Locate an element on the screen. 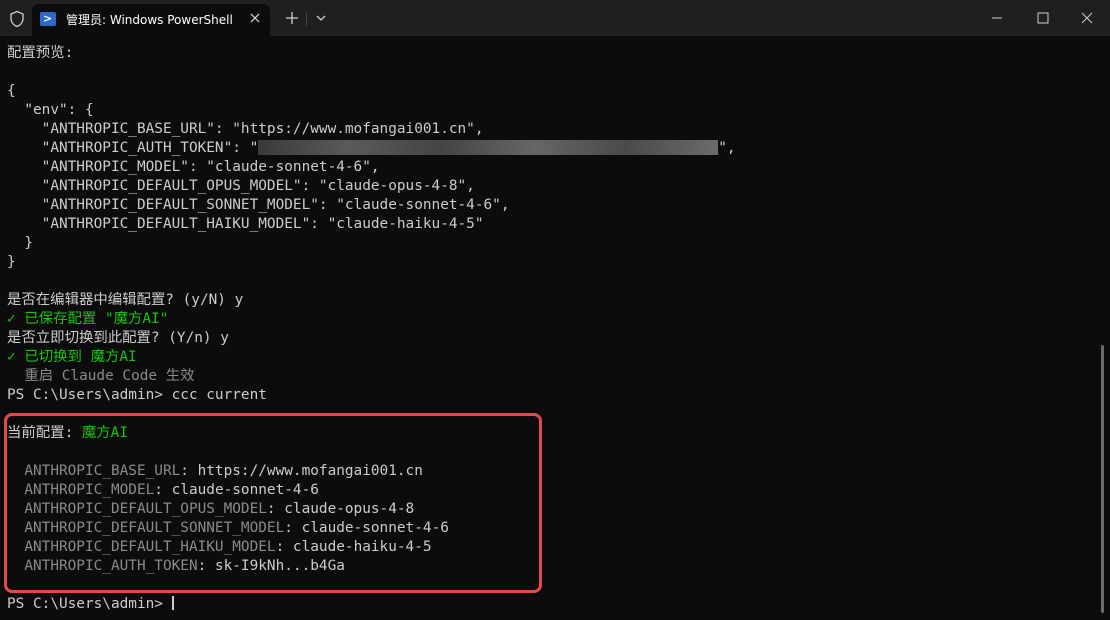 This screenshot has height=620, width=1110. prompt-line: PS C:\Users\admin> is located at coordinates (552, 604).